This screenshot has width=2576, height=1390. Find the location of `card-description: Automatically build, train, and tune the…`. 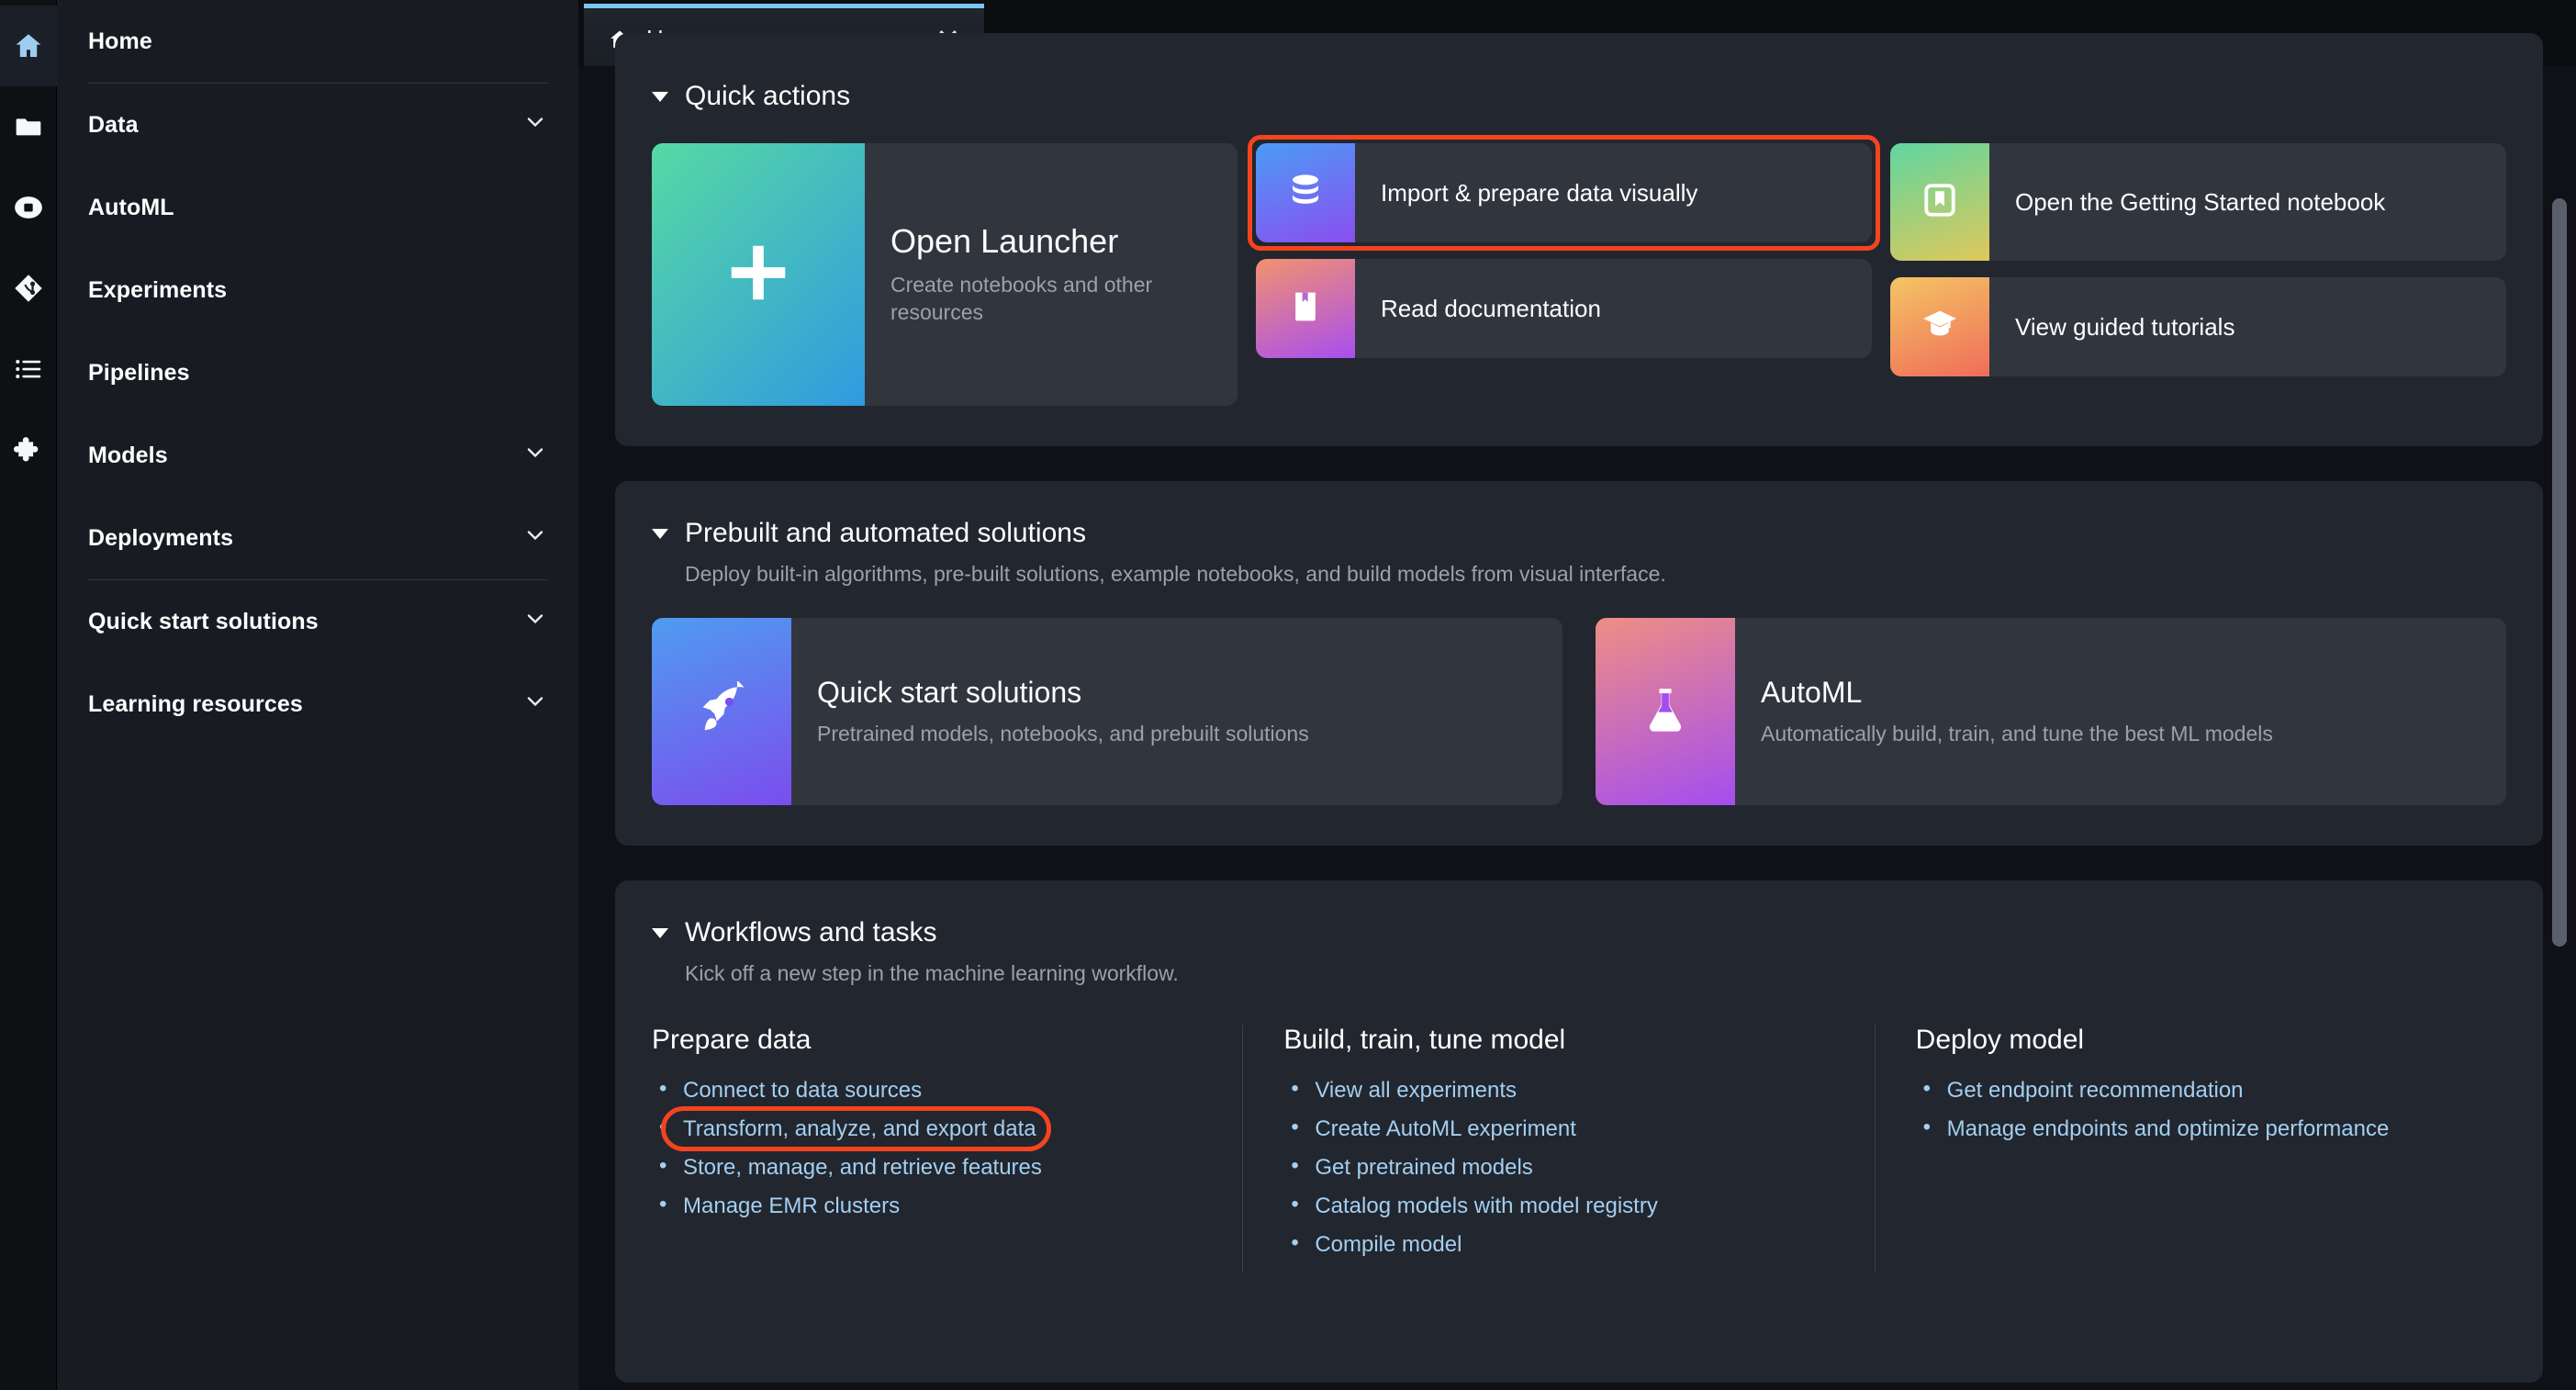

card-description: Automatically build, train, and tune the… is located at coordinates (2017, 733).